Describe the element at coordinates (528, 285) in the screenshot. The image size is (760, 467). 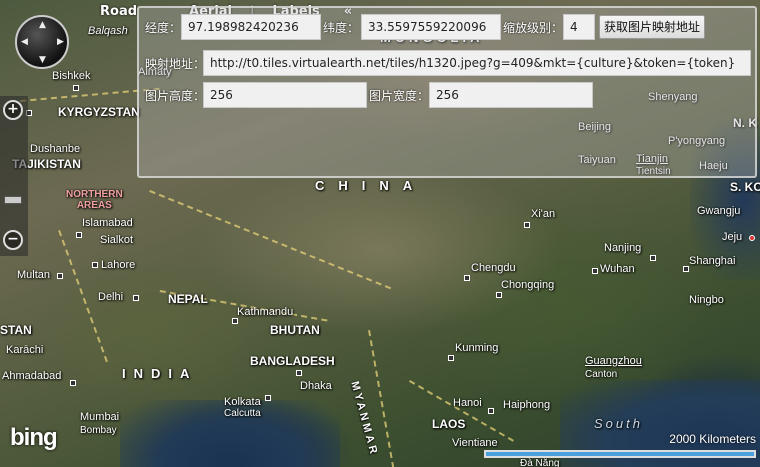
I see `label-chongqing: Chongqing` at that location.